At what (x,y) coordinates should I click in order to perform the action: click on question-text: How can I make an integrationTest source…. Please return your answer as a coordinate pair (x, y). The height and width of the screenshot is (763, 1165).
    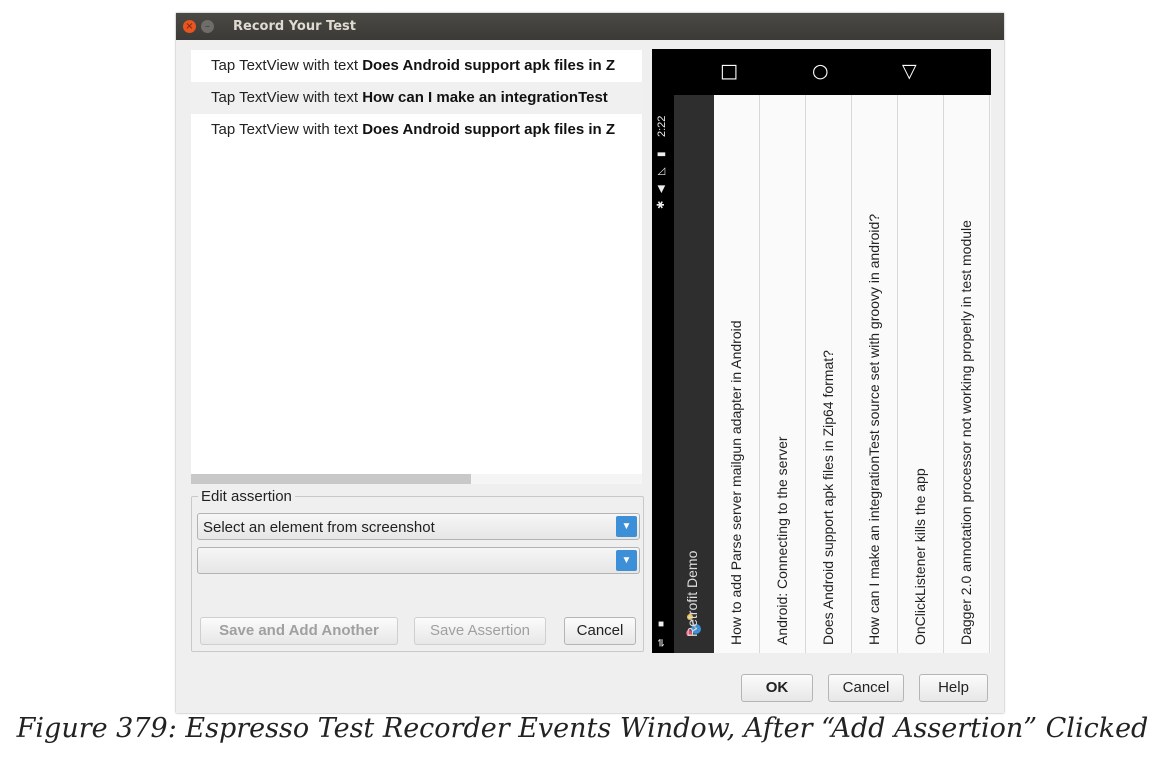
    Looking at the image, I should click on (874, 429).